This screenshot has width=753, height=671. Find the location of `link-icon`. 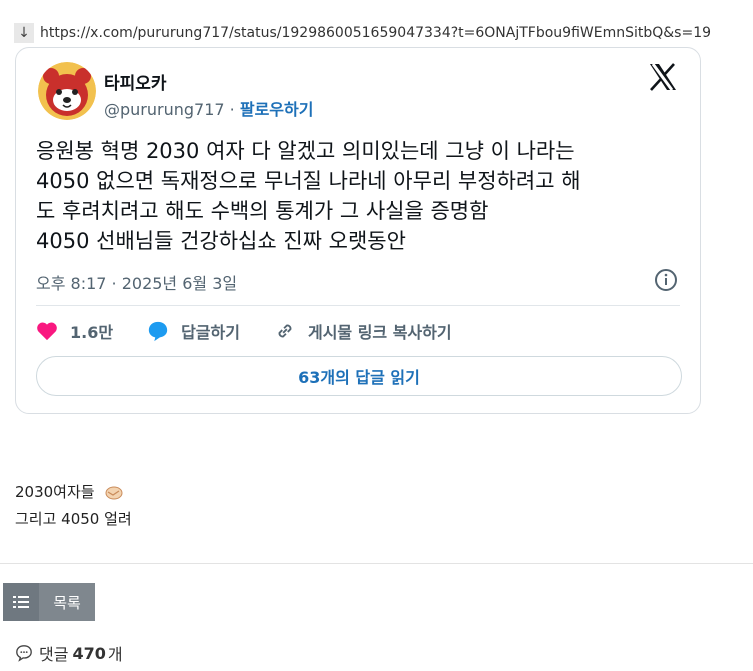

link-icon is located at coordinates (285, 331).